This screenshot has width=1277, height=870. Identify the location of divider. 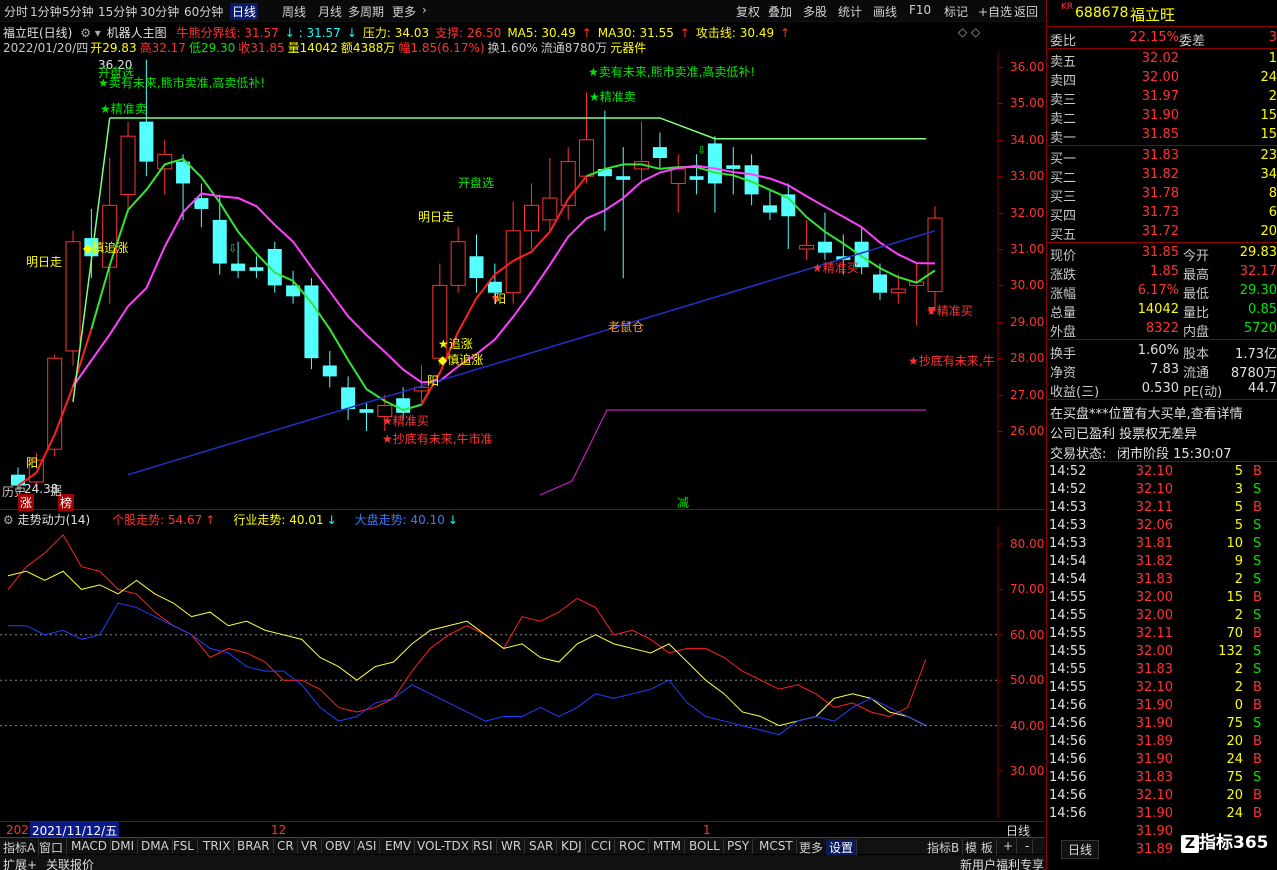
(1162, 461).